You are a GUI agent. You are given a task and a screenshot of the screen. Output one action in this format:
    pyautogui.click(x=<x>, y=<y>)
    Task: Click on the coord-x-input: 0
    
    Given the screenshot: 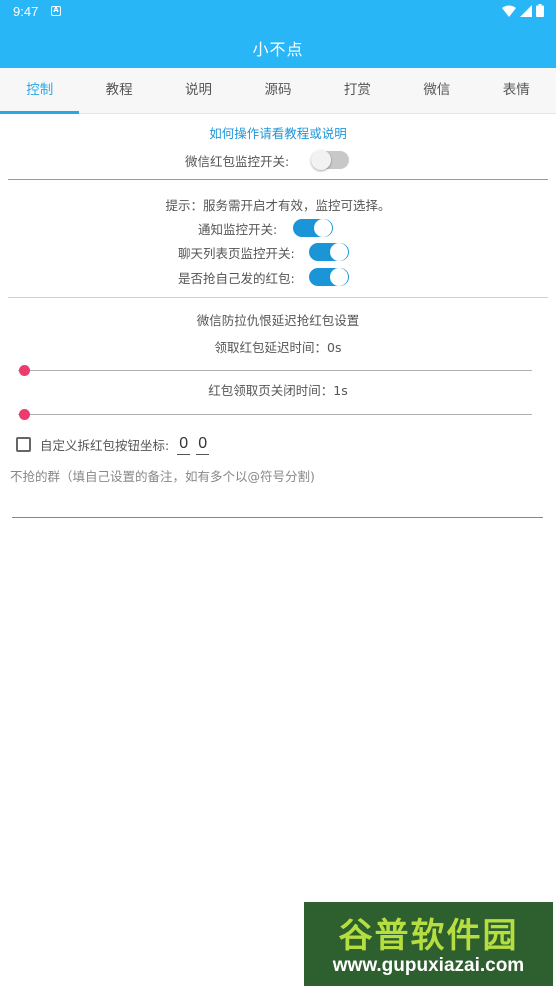 What is the action you would take?
    pyautogui.click(x=184, y=444)
    